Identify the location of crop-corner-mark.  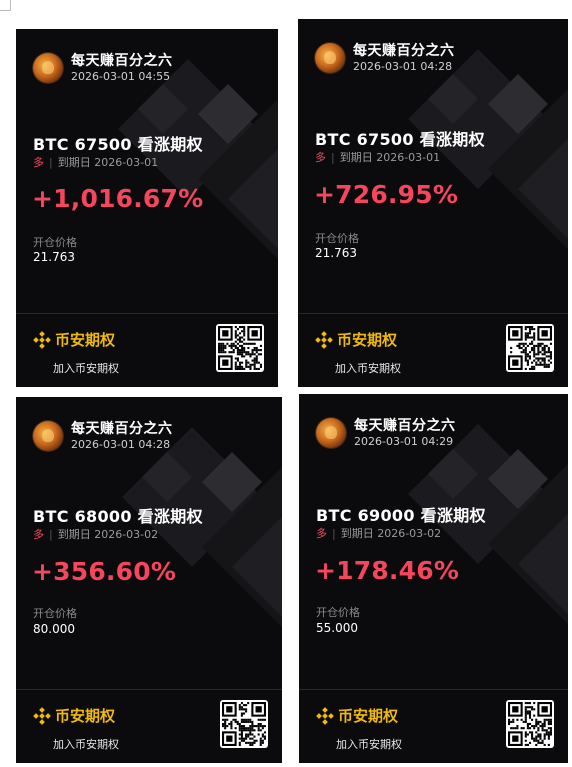
(5, 5).